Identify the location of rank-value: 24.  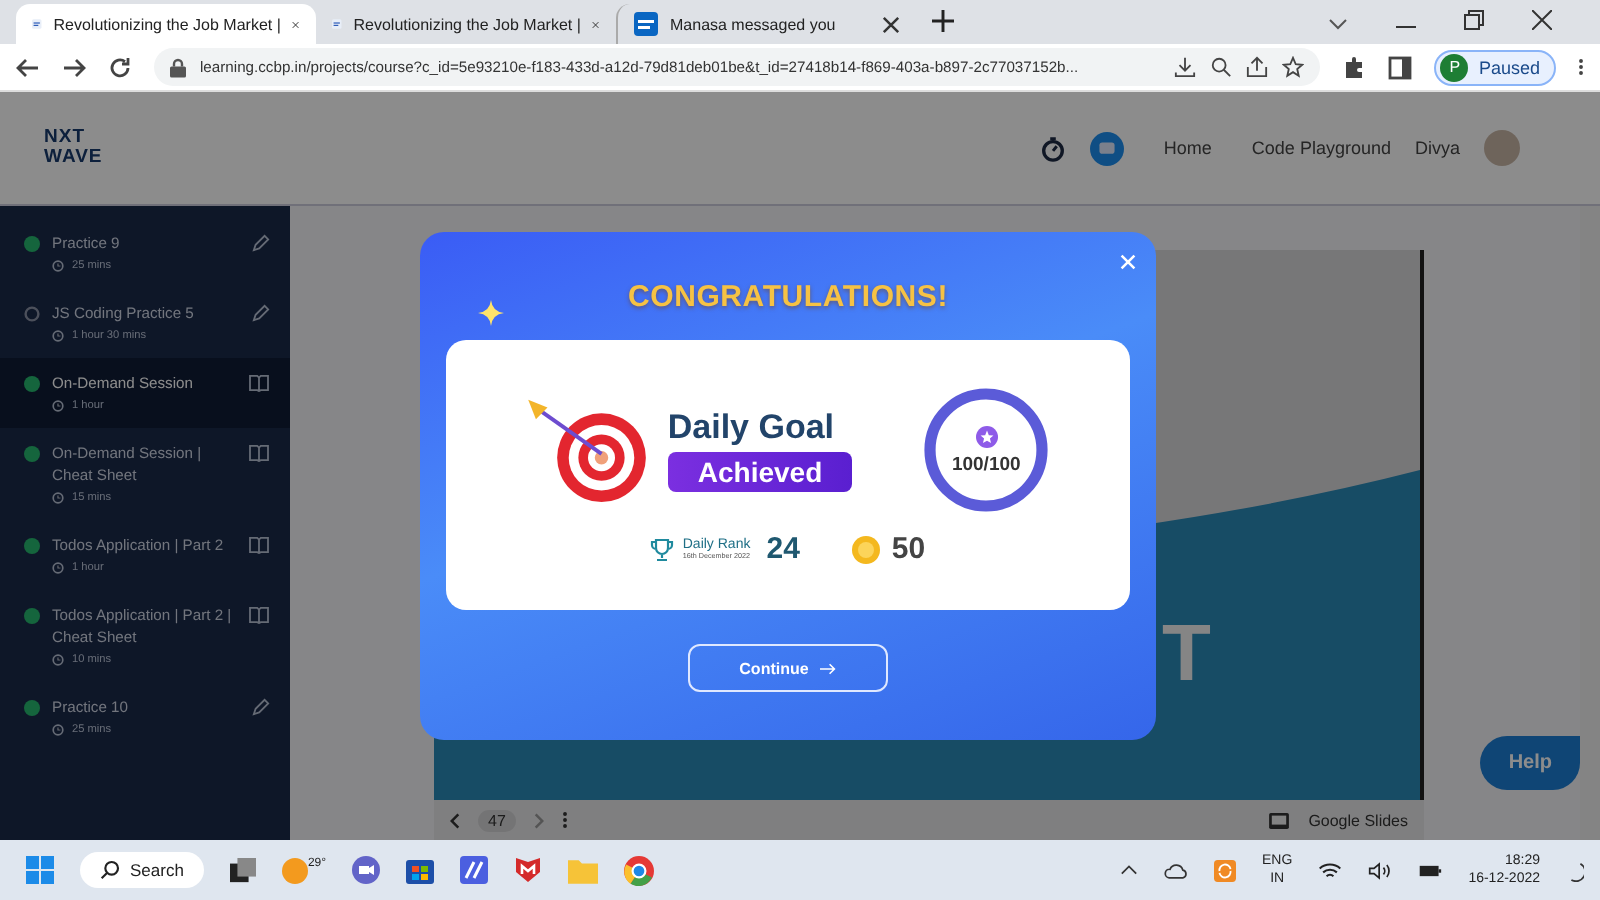
(783, 549).